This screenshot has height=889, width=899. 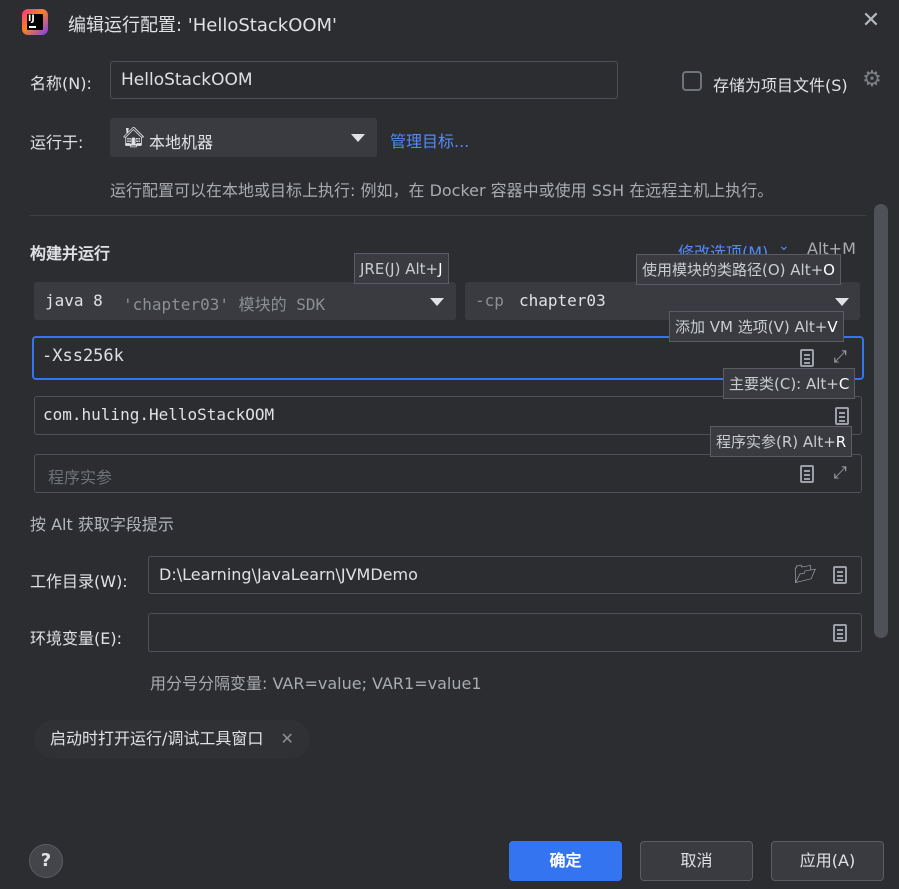 I want to click on vm-options-value: -Xss256k, so click(x=83, y=356).